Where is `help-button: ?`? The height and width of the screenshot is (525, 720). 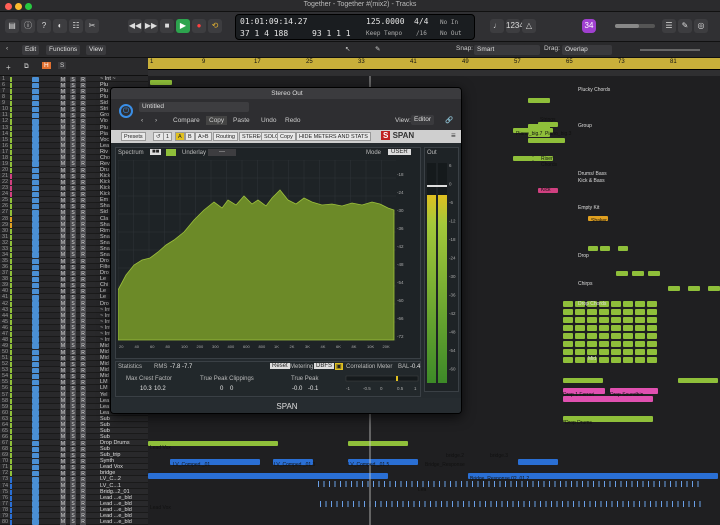
help-button: ? is located at coordinates (44, 26).